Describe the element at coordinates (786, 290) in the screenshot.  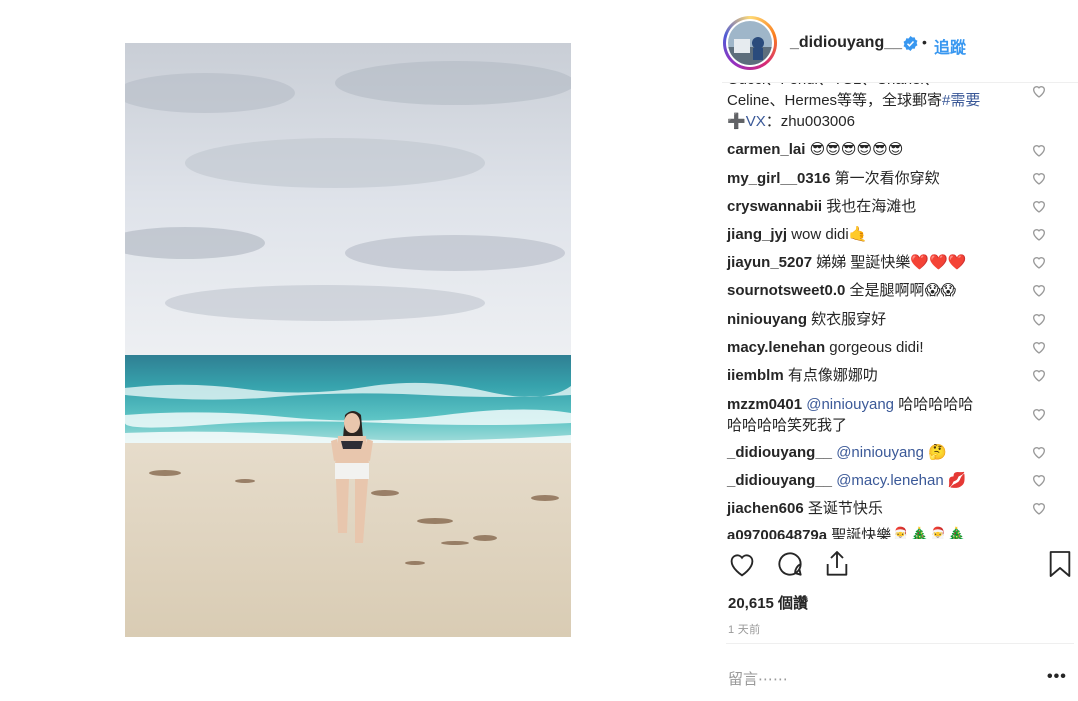
I see `comment-username: sournotsweet0.0` at that location.